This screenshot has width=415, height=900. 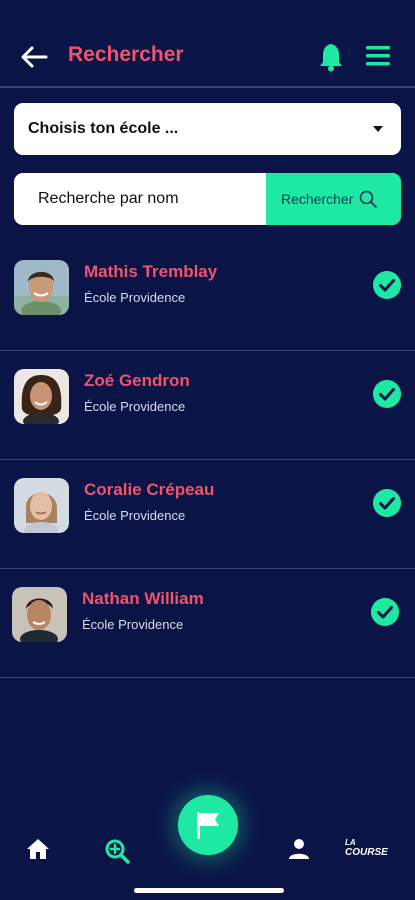 I want to click on student-name: Nathan William, so click(x=143, y=598).